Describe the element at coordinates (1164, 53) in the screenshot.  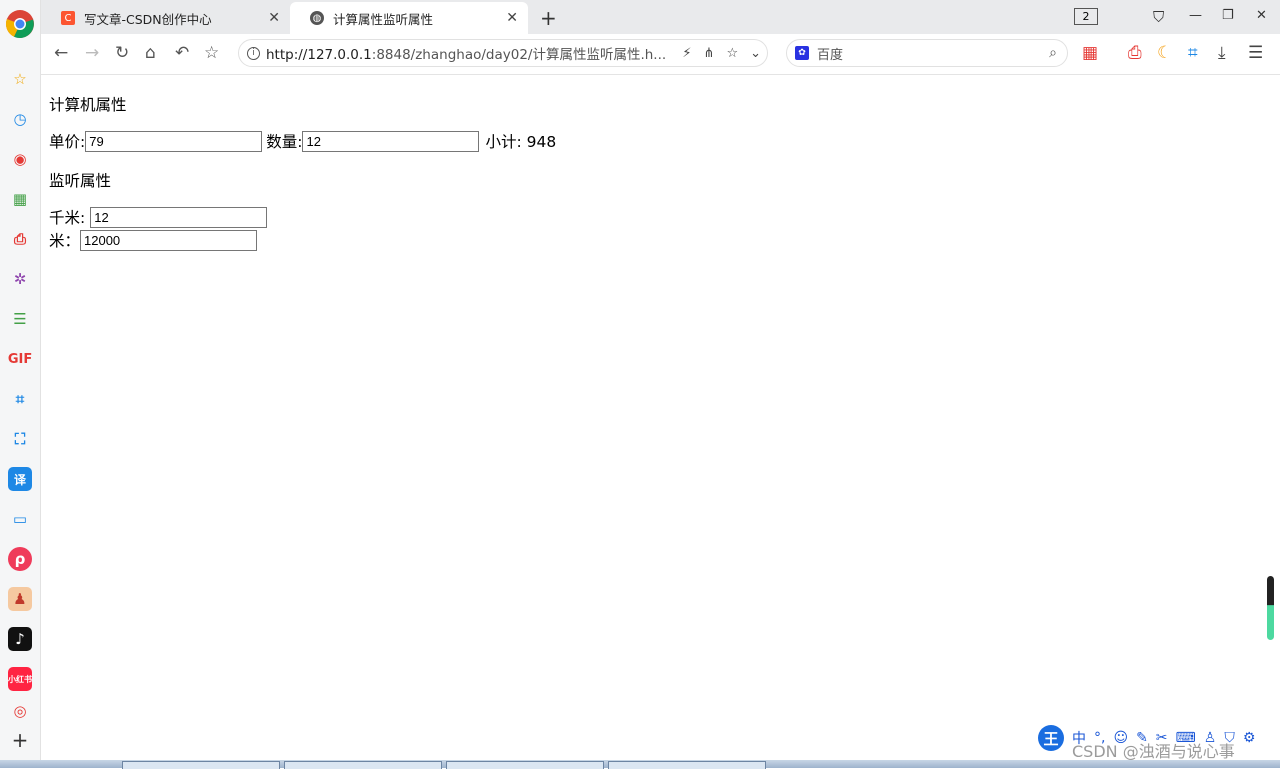
I see `night-mode-icon: ☾` at that location.